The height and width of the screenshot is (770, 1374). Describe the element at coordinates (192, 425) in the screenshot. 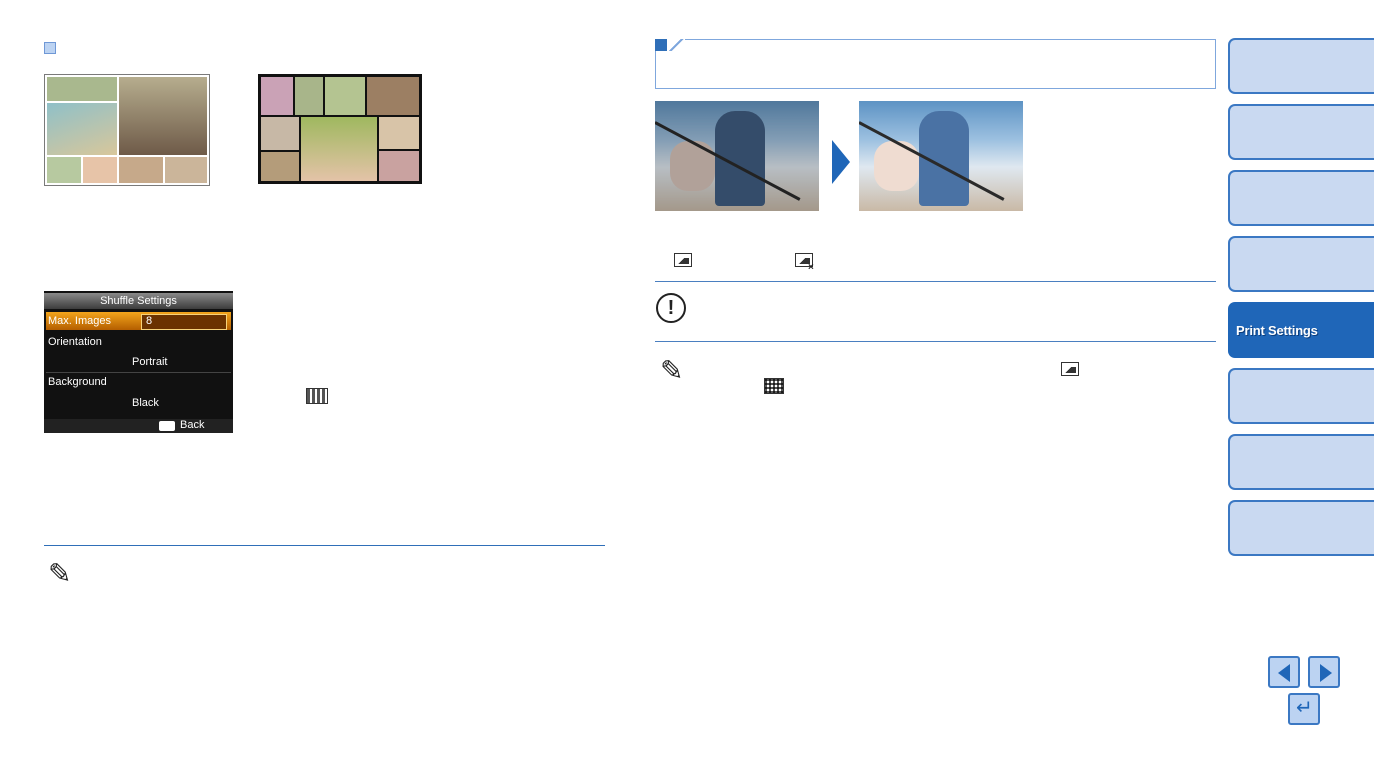

I see `lcd-back-label: Back` at that location.